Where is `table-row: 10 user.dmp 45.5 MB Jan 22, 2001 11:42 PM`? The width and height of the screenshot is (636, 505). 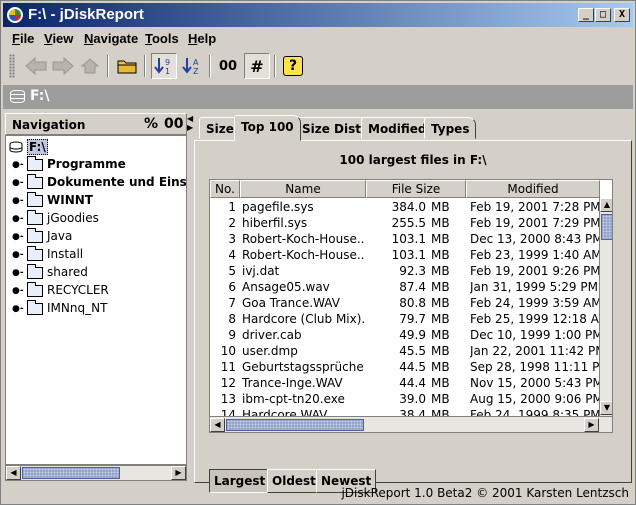
table-row: 10 user.dmp 45.5 MB Jan 22, 2001 11:42 PM is located at coordinates (405, 351).